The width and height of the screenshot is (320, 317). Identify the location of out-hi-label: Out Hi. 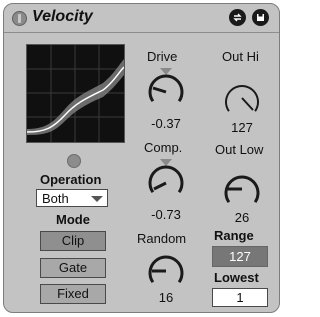
(240, 56).